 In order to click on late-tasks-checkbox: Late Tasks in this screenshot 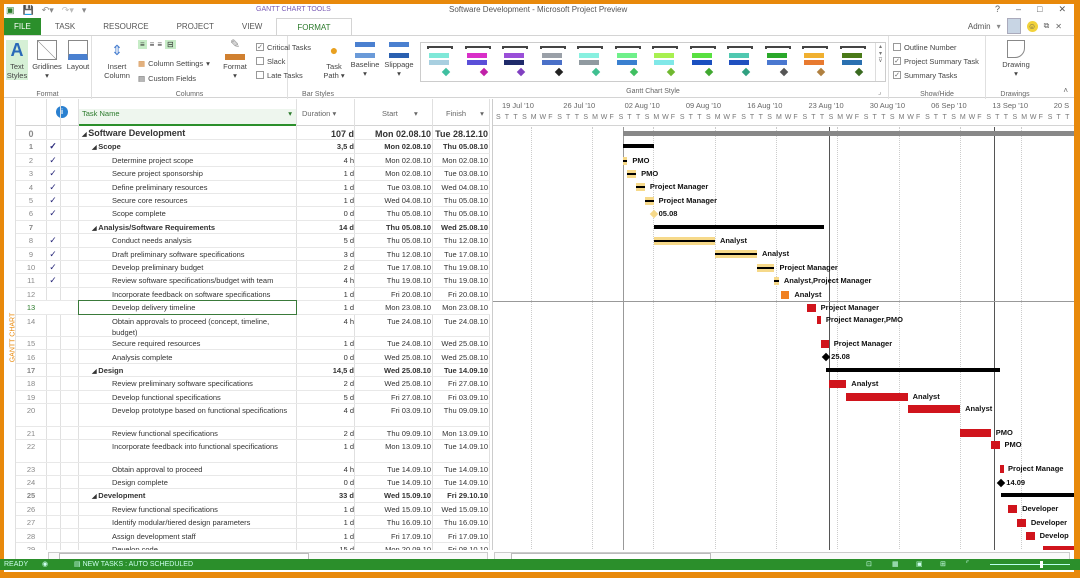, I will do `click(283, 75)`.